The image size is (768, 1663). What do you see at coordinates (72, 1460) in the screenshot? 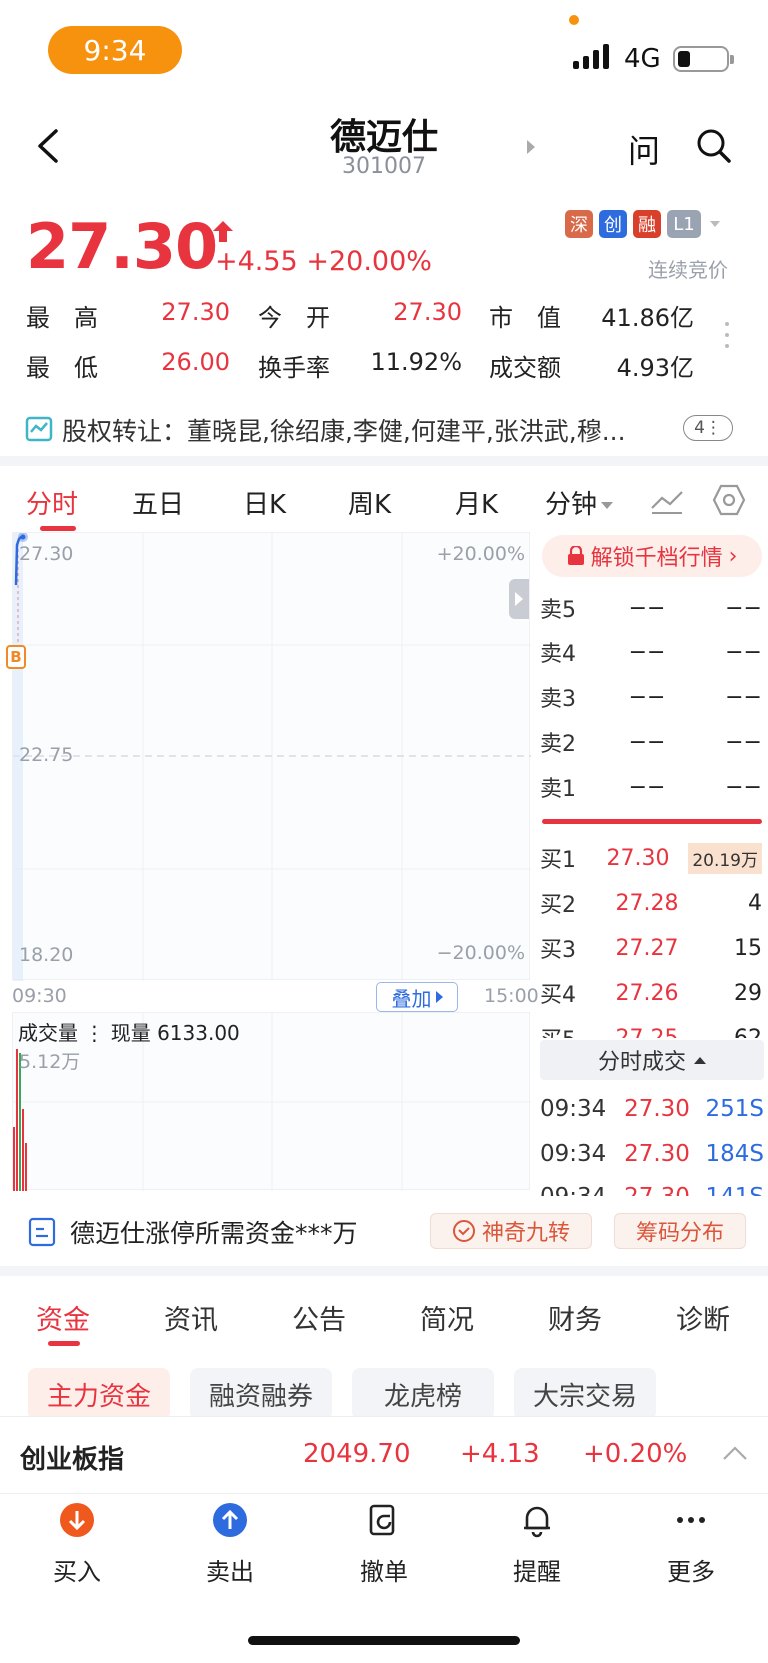
I see `index-name: 创业板指` at bounding box center [72, 1460].